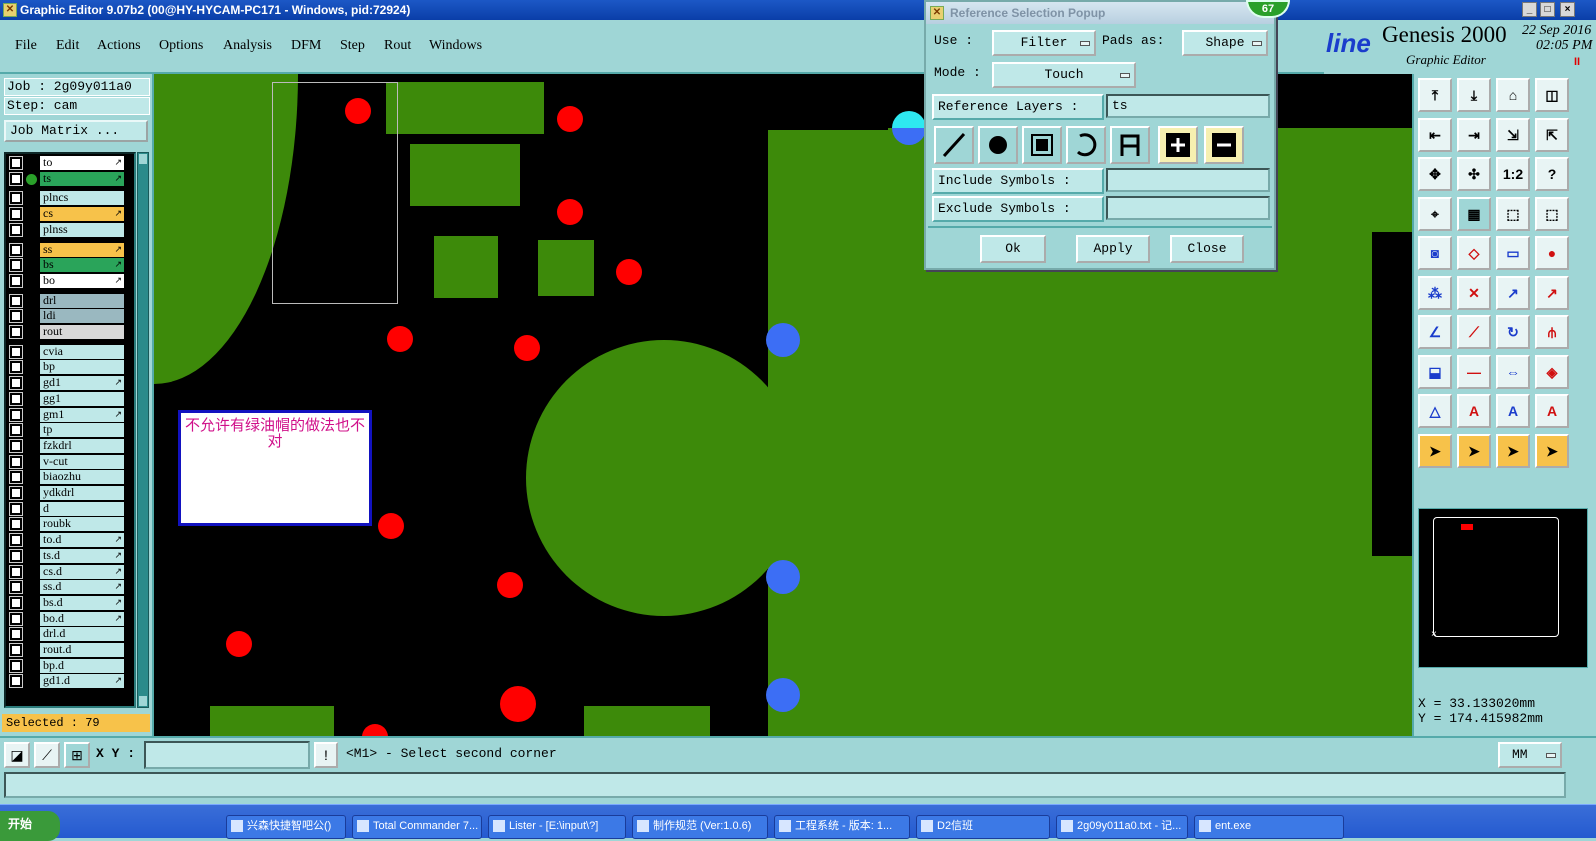 This screenshot has height=841, width=1596. Describe the element at coordinates (1435, 213) in the screenshot. I see `snap-icon: ⌖` at that location.